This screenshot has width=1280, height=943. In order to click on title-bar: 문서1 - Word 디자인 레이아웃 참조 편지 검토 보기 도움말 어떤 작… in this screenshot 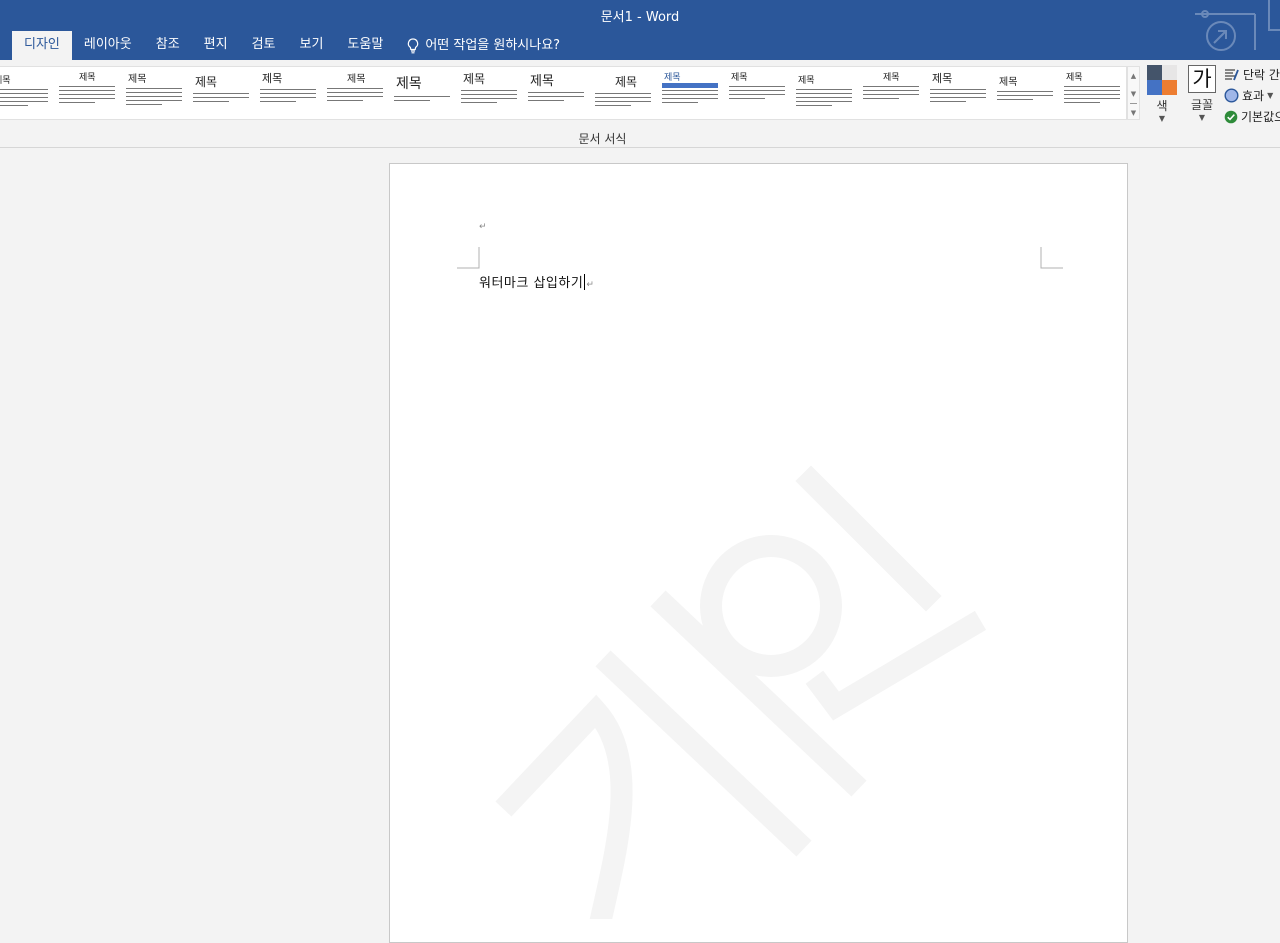, I will do `click(640, 30)`.